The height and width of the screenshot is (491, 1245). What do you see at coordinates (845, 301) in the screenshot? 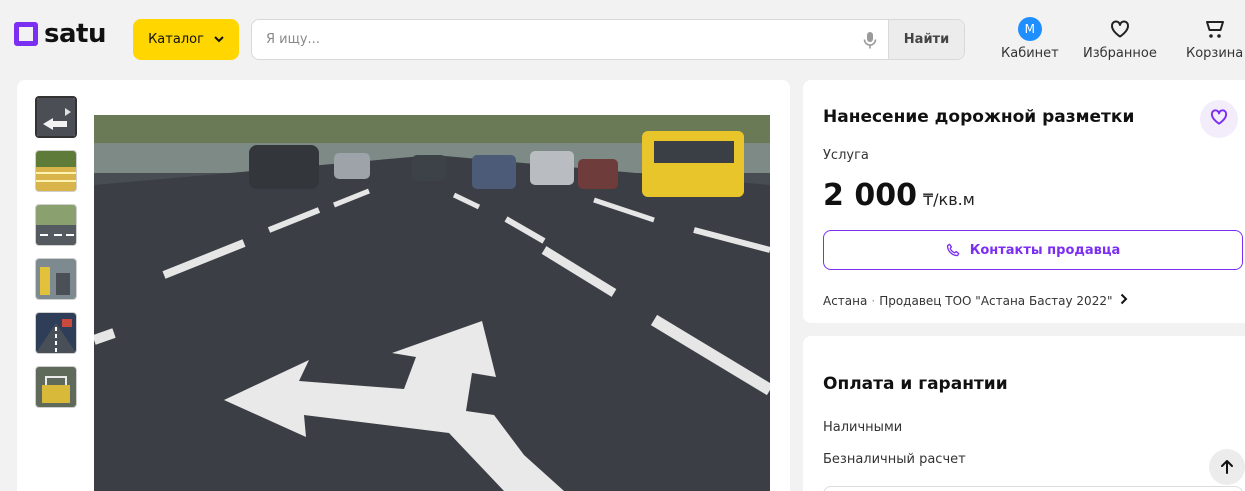
I see `seller-city: Астана` at bounding box center [845, 301].